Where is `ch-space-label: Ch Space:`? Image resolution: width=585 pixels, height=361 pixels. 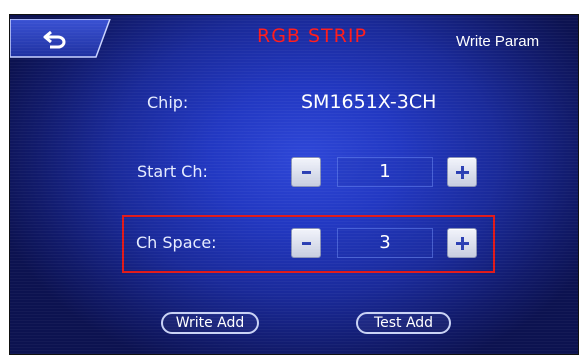
ch-space-label: Ch Space: is located at coordinates (176, 242).